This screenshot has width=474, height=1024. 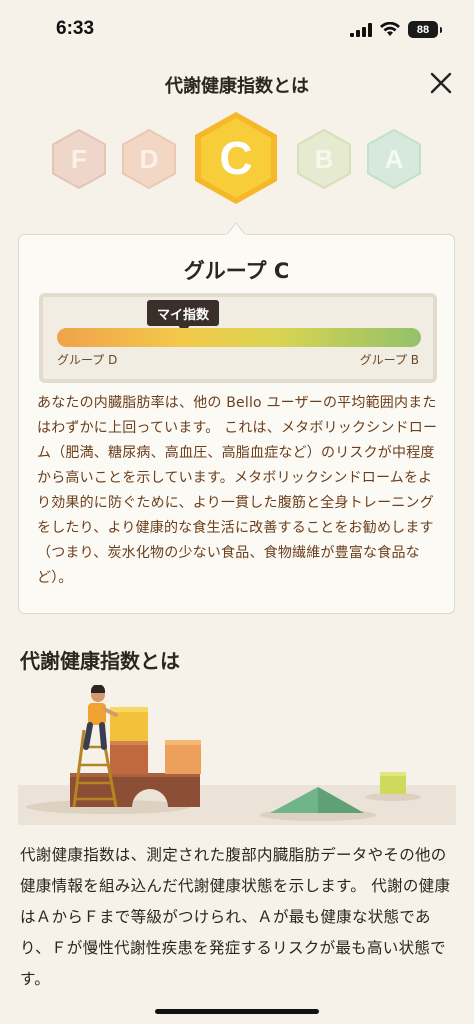 What do you see at coordinates (100, 661) in the screenshot?
I see `section-title: 代謝健康指数とは` at bounding box center [100, 661].